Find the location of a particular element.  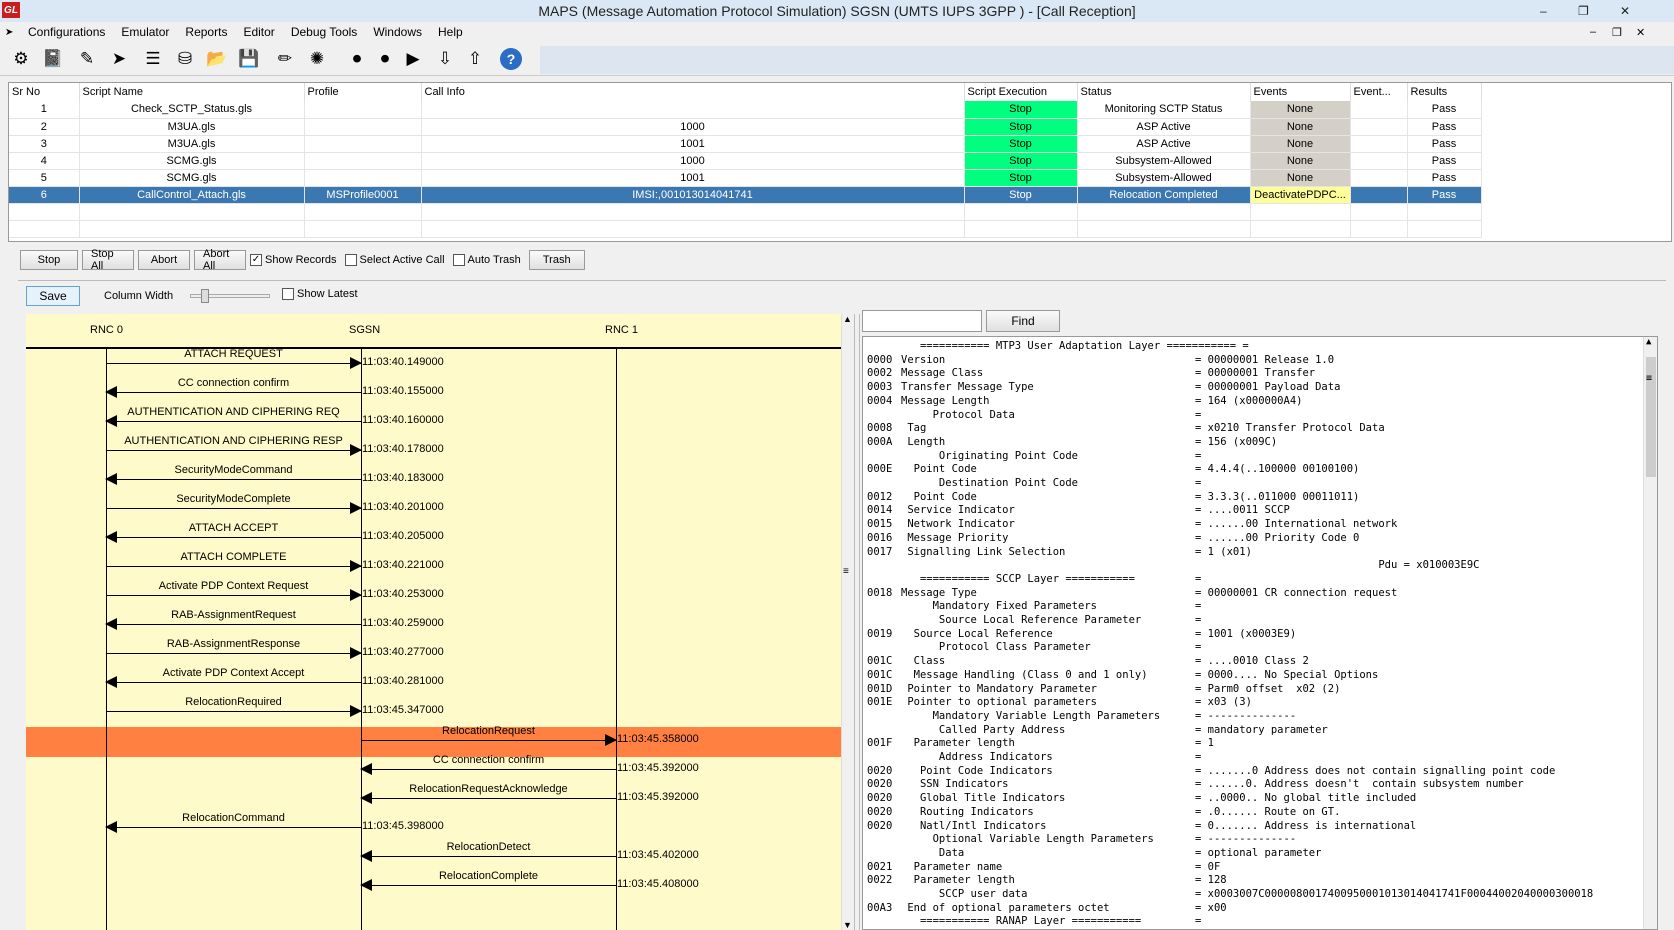

menu-emulator: Emulator is located at coordinates (145, 32).